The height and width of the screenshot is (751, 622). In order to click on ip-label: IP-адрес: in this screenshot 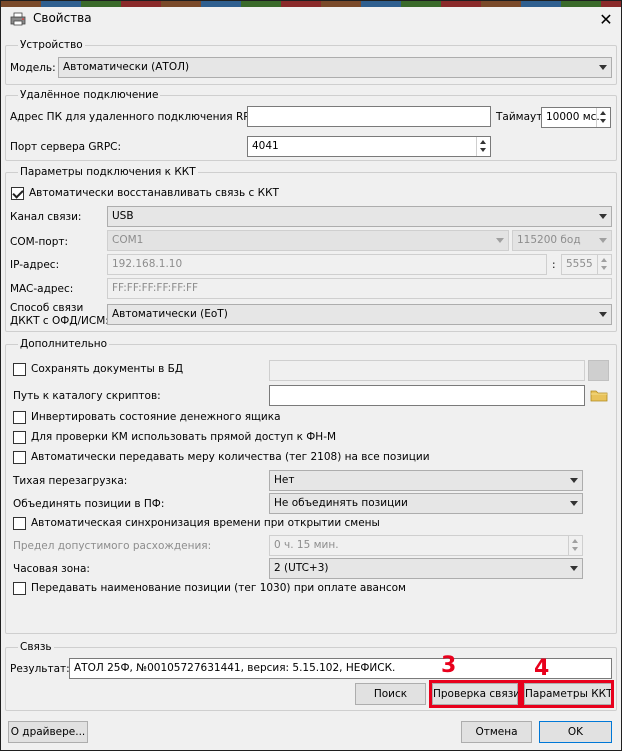, I will do `click(35, 265)`.